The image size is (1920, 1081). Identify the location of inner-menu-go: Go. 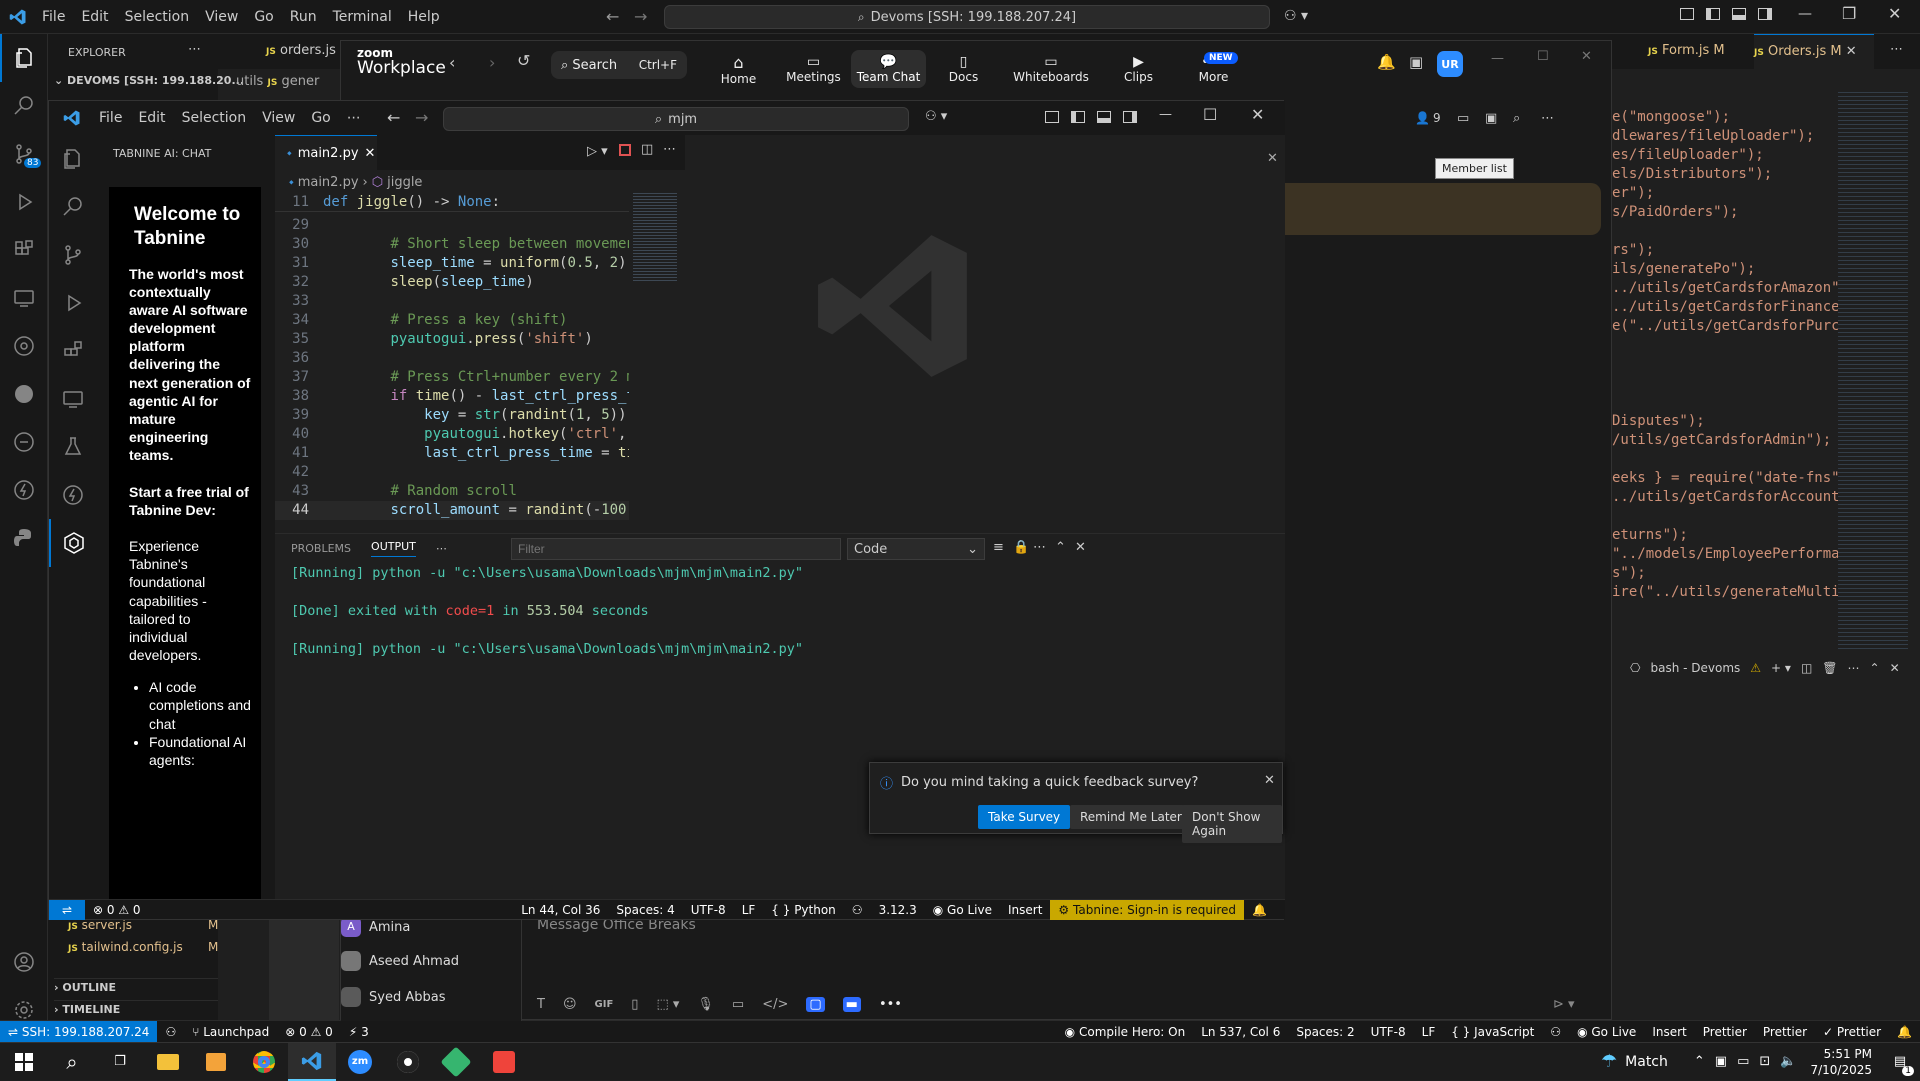
(320, 118).